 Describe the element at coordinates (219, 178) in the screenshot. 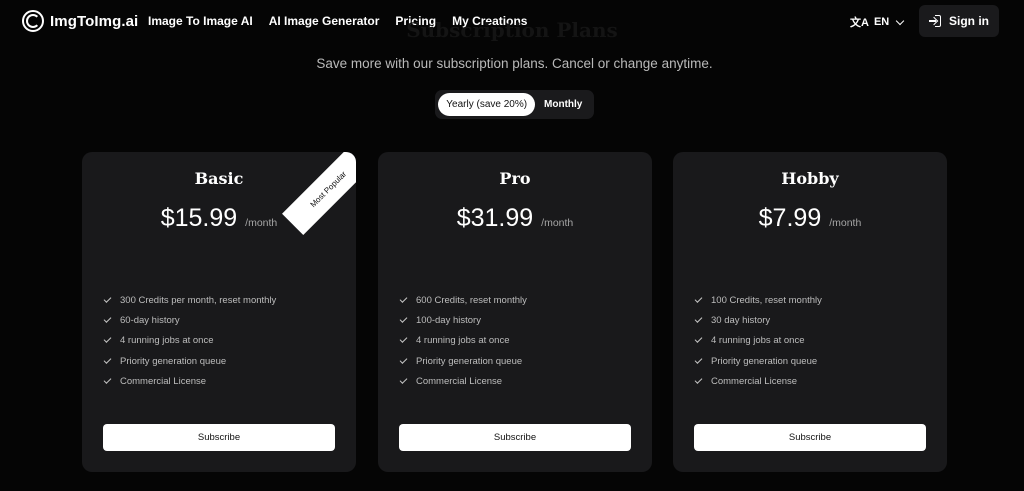

I see `plan-name: Basic` at that location.